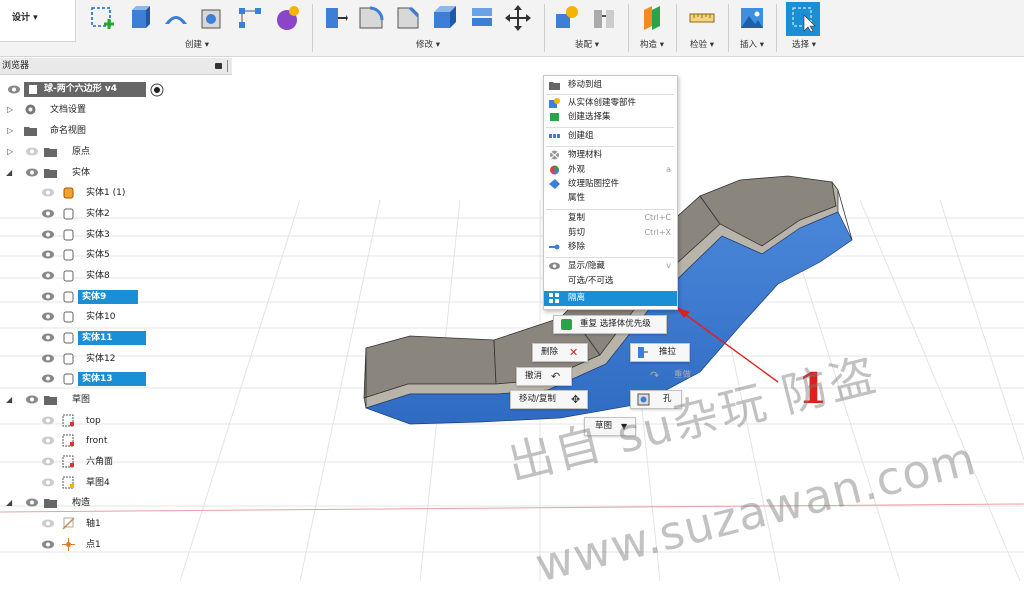 The height and width of the screenshot is (592, 1024). Describe the element at coordinates (610, 324) in the screenshot. I see `repeat-select-priority-button: 重复 选择体优先级` at that location.